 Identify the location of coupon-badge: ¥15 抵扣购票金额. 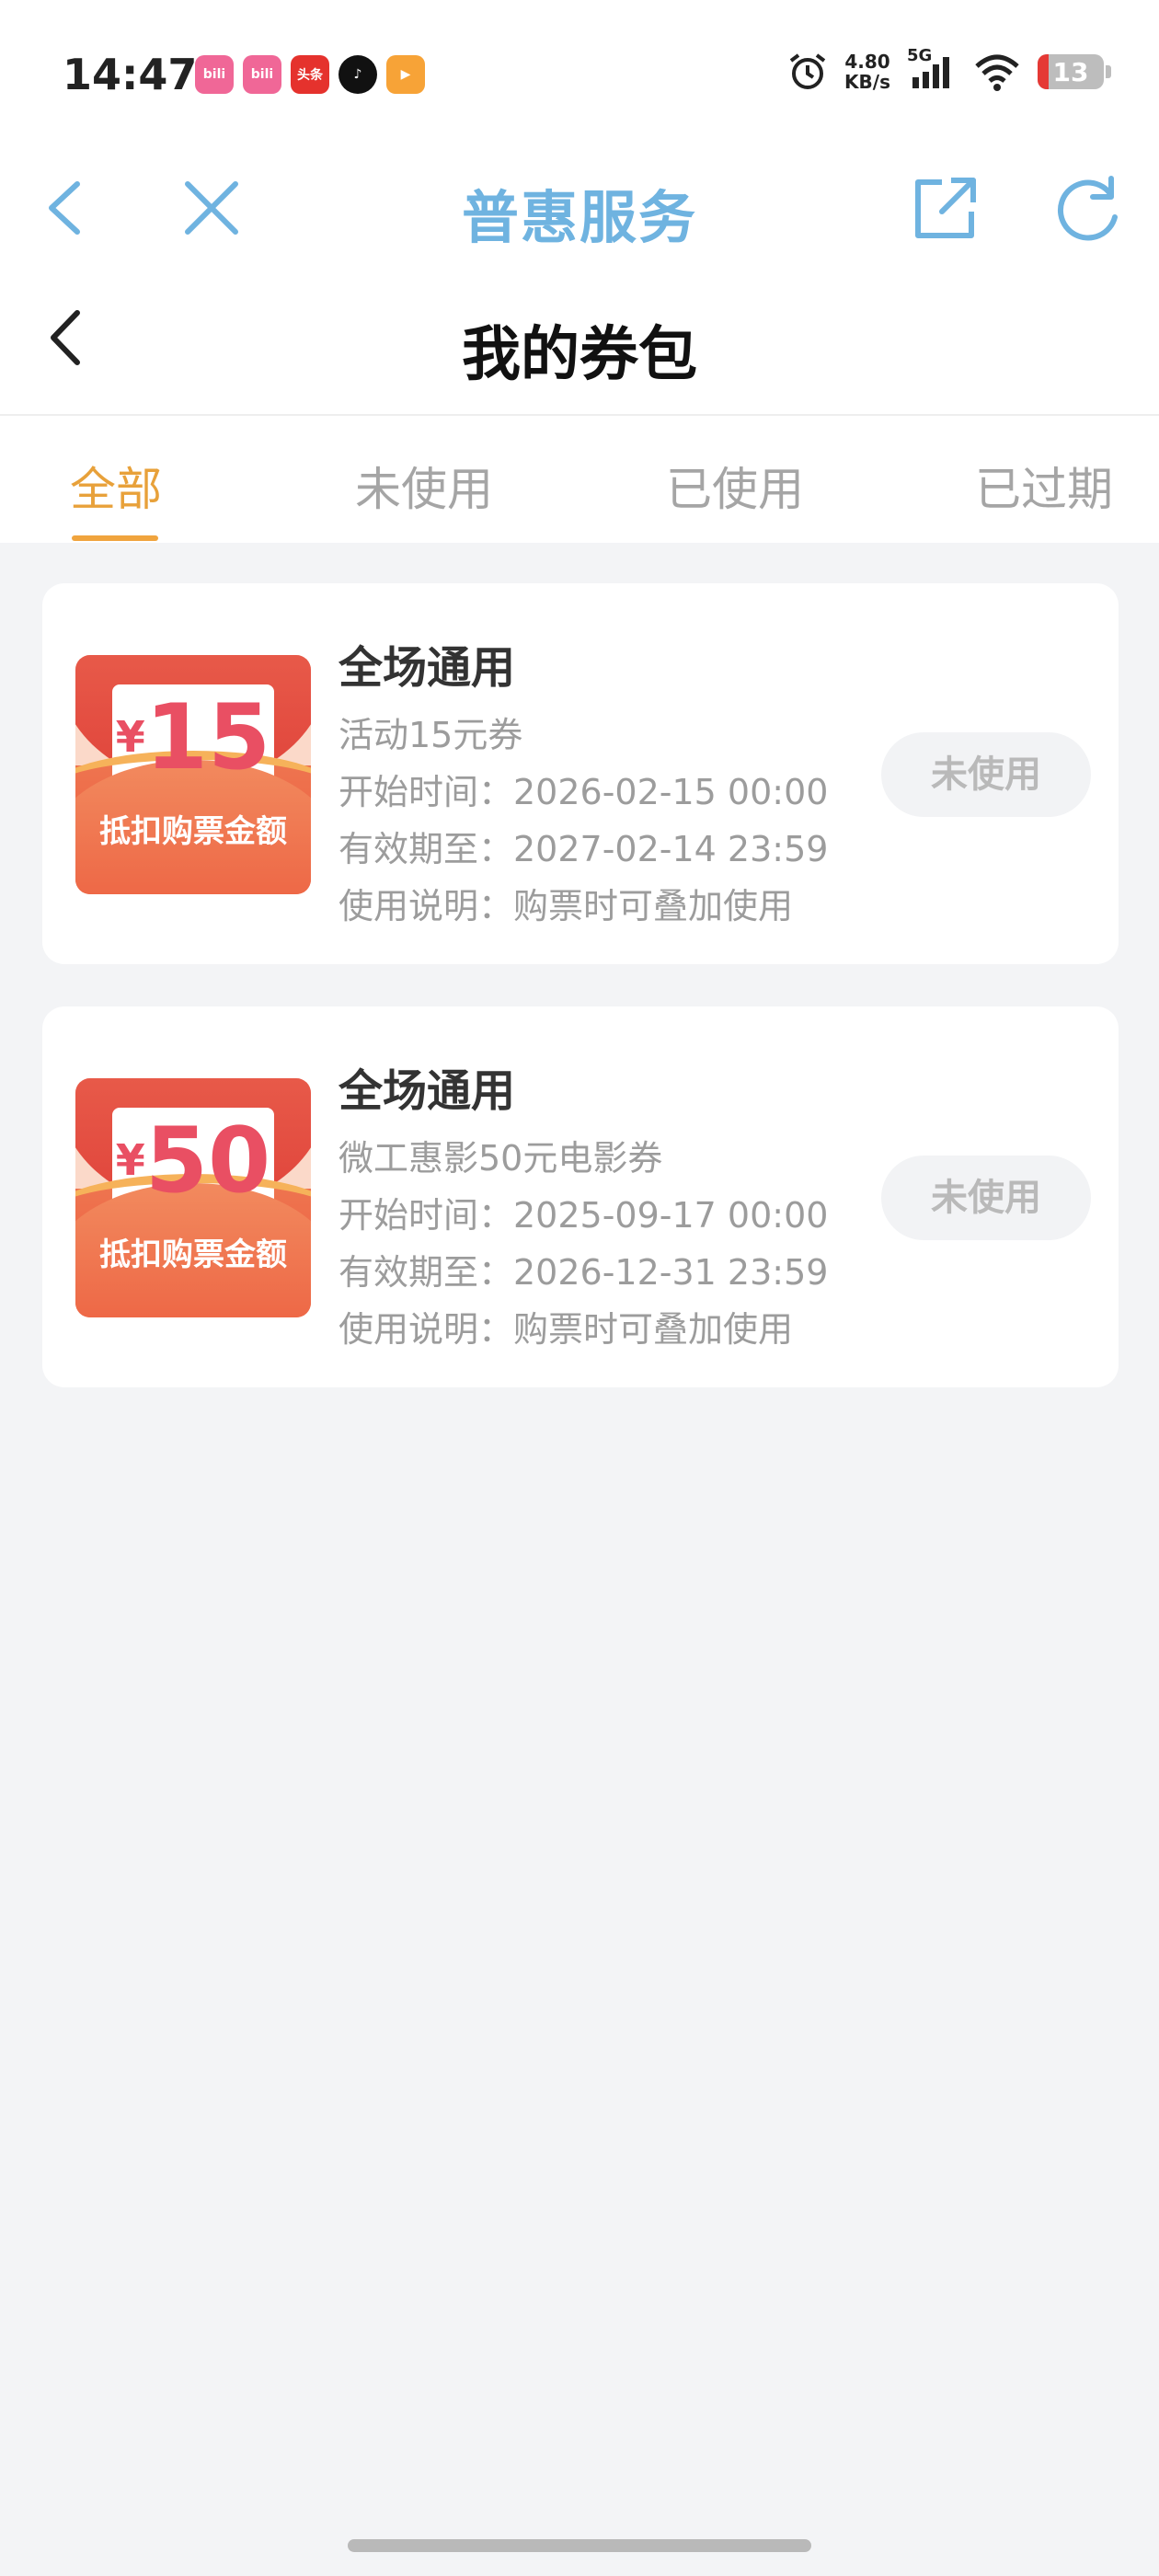
(193, 774).